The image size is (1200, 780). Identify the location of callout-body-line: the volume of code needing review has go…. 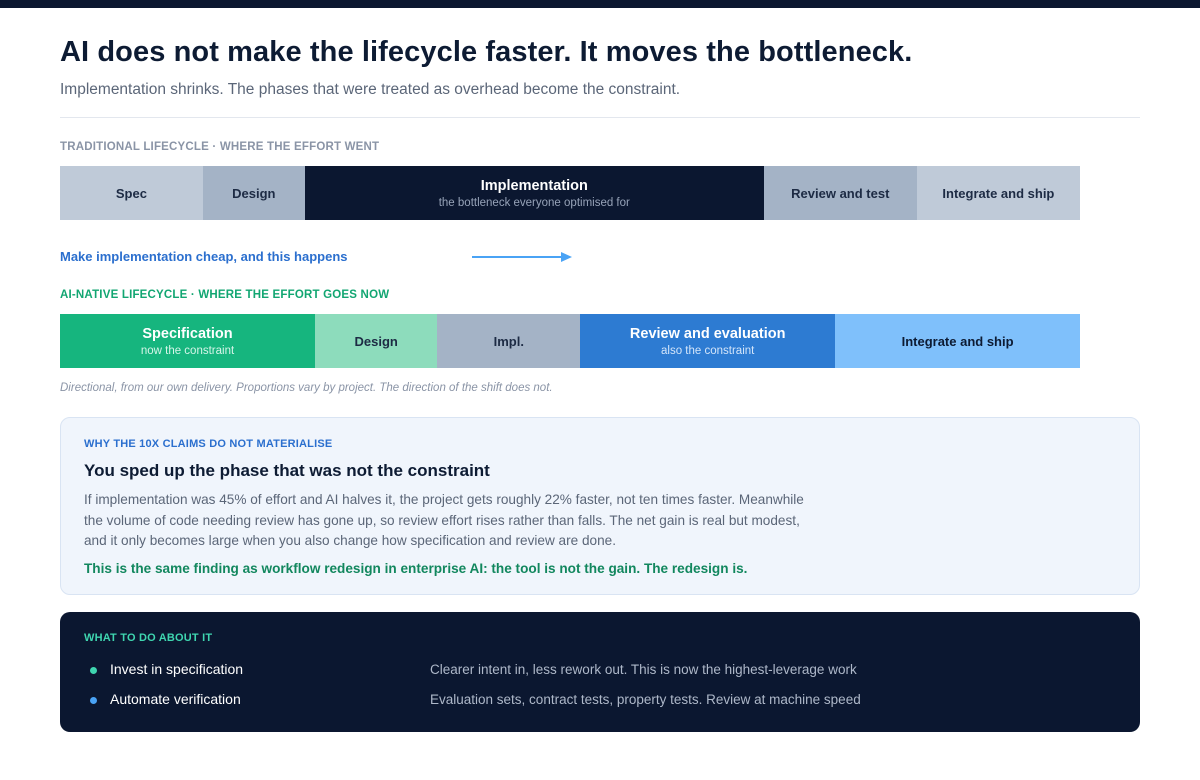
(442, 520).